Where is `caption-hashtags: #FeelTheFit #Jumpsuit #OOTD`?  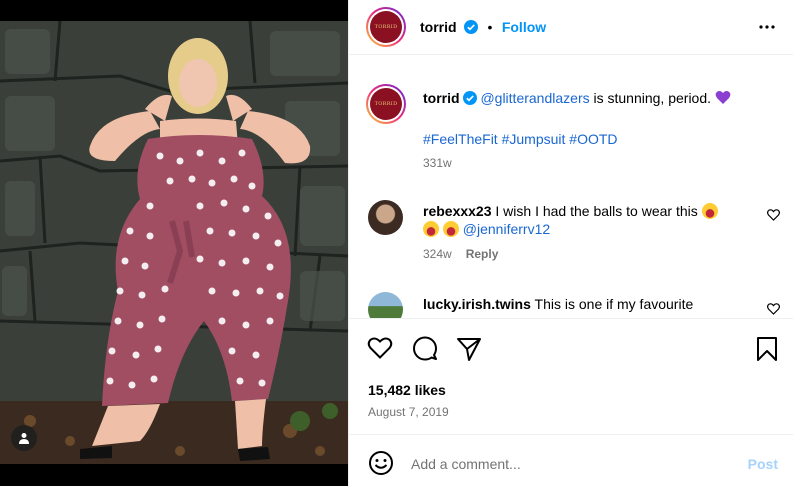
caption-hashtags: #FeelTheFit #Jumpsuit #OOTD is located at coordinates (520, 139).